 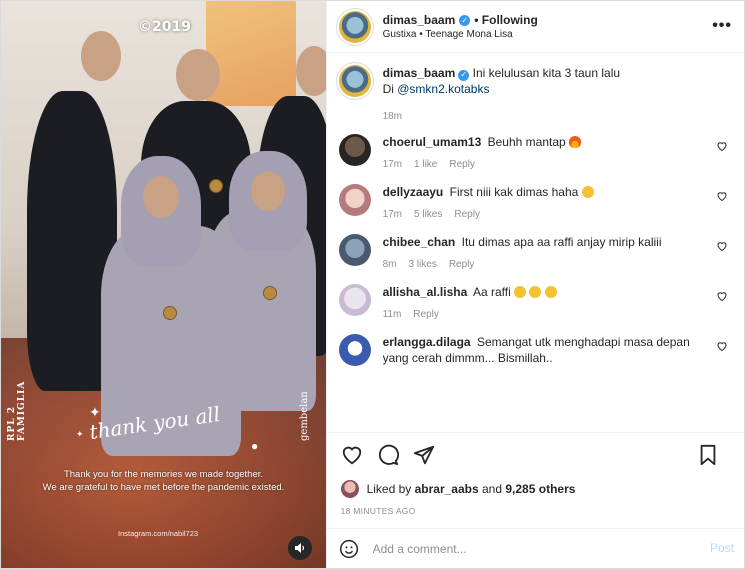 I want to click on comment-icon, so click(x=388, y=455).